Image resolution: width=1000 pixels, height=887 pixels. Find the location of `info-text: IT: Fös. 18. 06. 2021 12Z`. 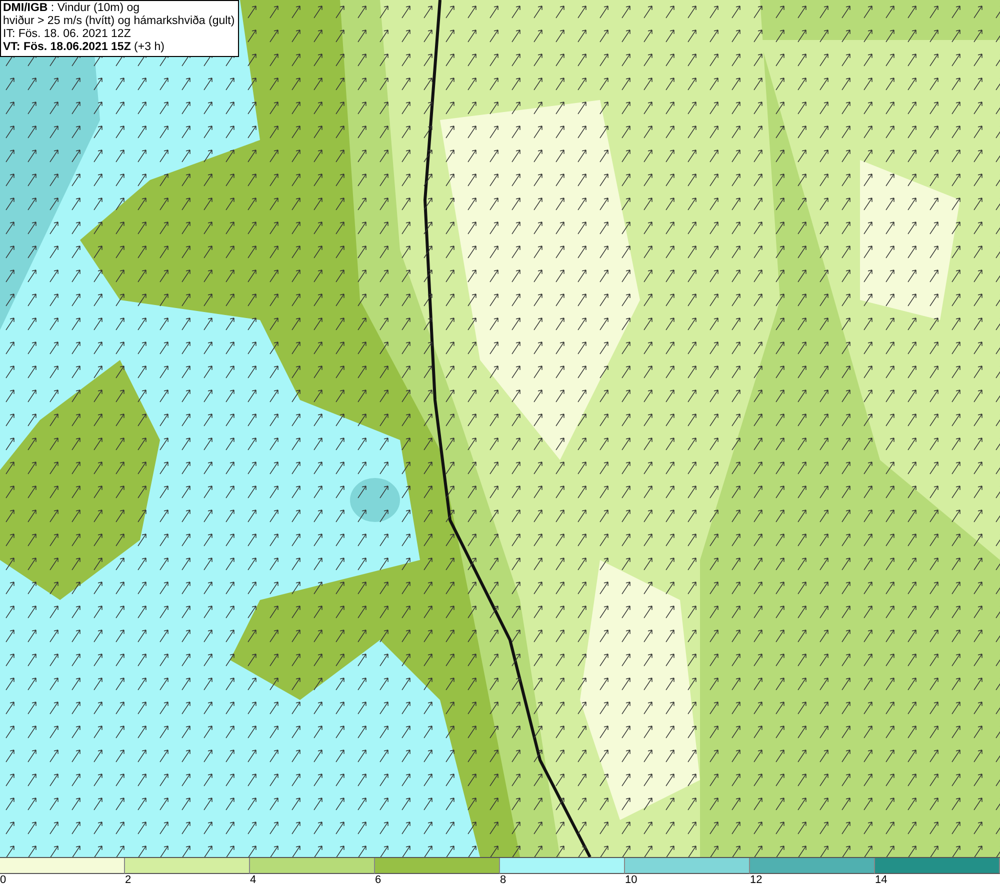

info-text: IT: Fös. 18. 06. 2021 12Z is located at coordinates (67, 34).